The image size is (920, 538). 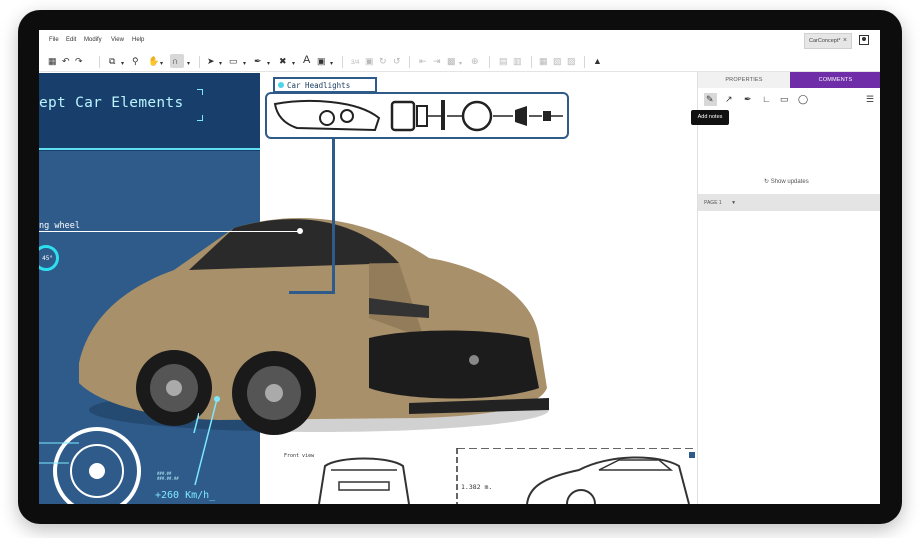 I want to click on steering-callout-dot, so click(x=300, y=231).